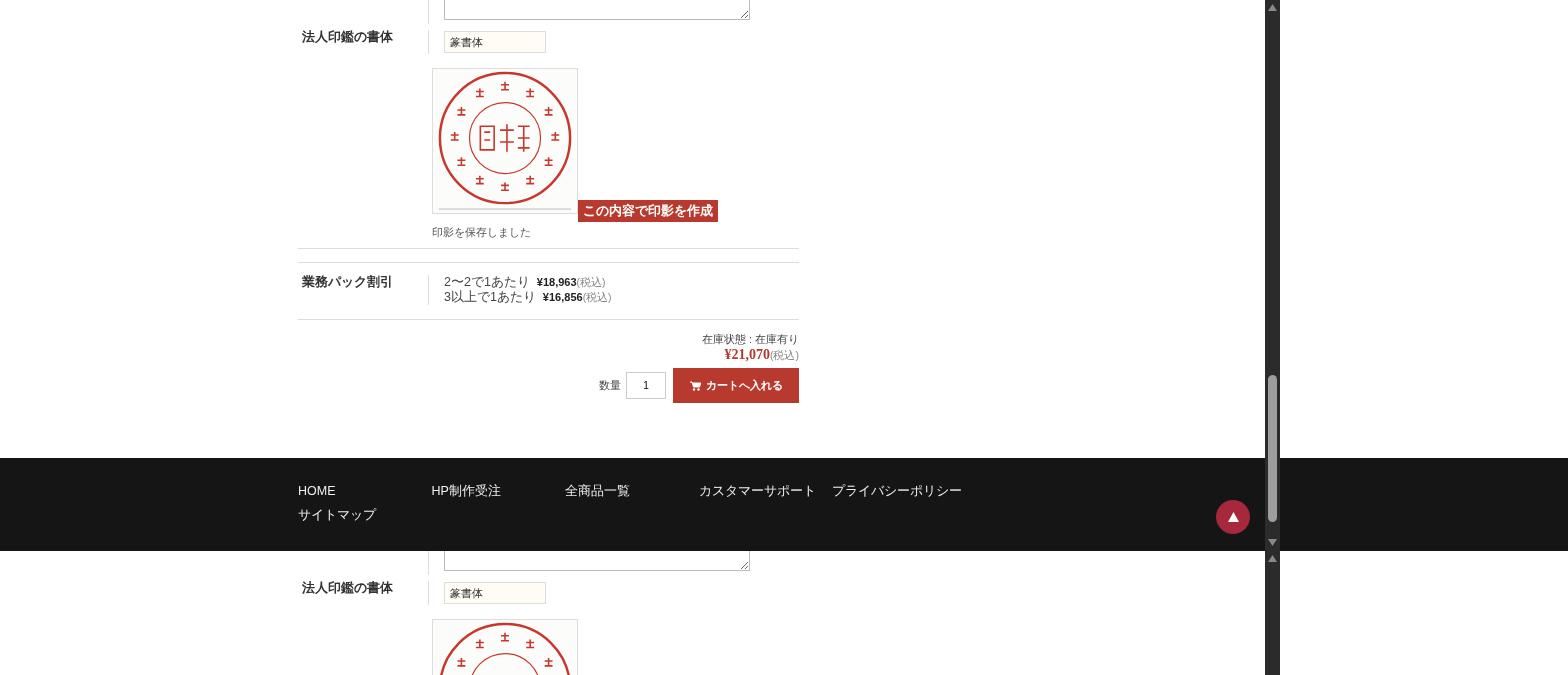  I want to click on scrollbar-thumb, so click(1272, 448).